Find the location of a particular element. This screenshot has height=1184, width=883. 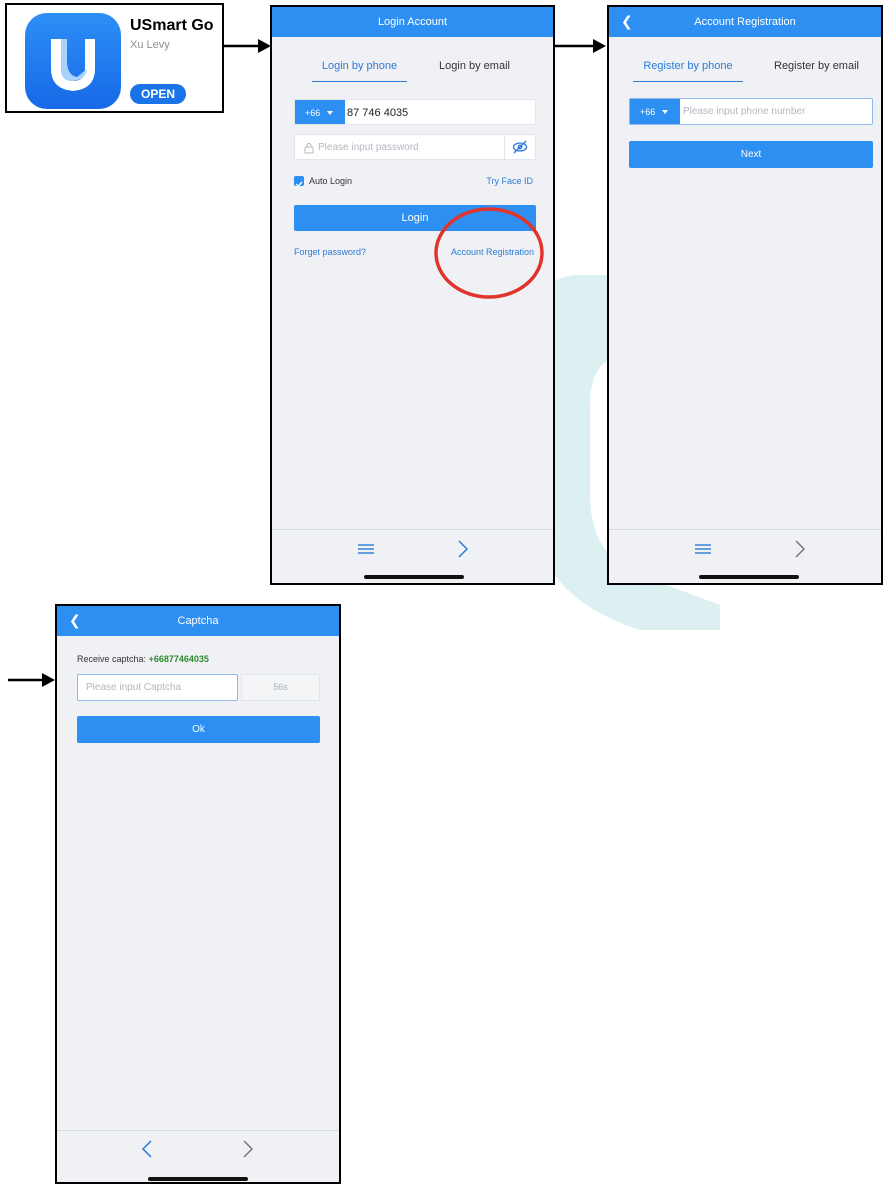

toggle-visibility-button is located at coordinates (519, 147).